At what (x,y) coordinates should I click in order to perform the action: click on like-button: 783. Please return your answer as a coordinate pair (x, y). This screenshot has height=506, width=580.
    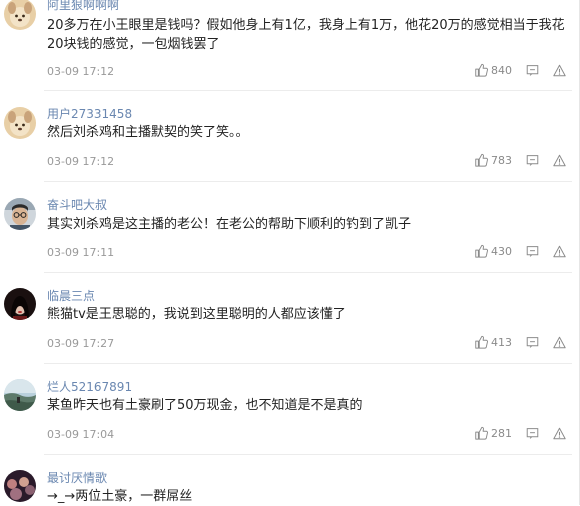
    Looking at the image, I should click on (493, 160).